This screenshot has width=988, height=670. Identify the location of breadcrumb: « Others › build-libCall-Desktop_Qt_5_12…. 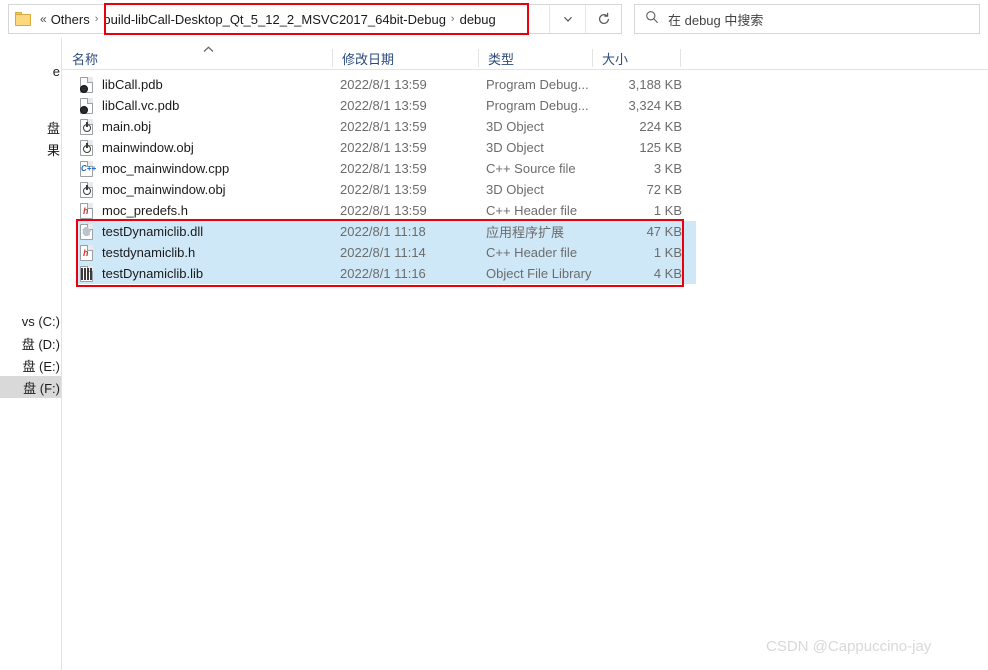
(279, 19).